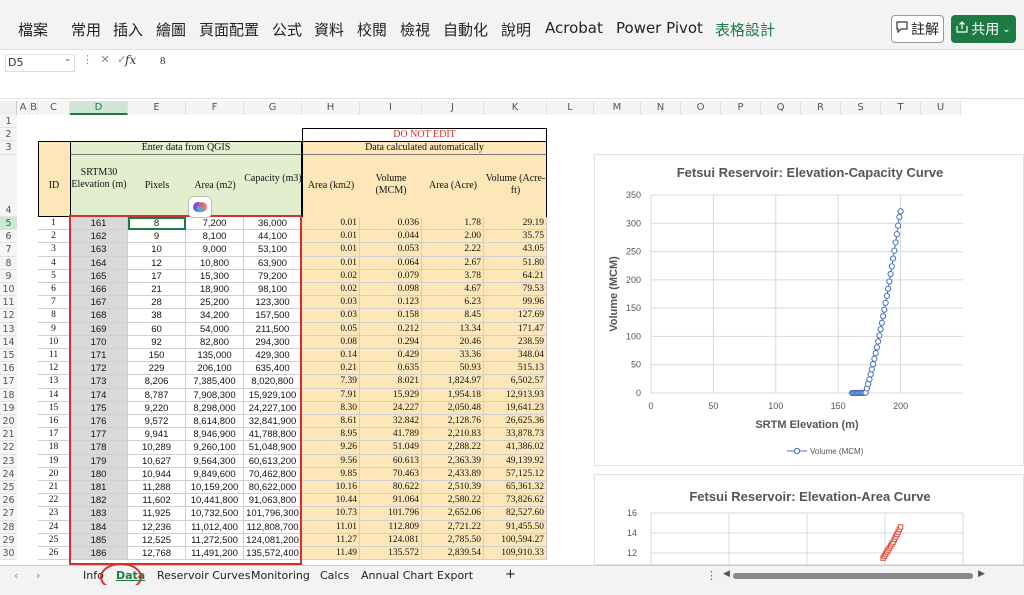 The height and width of the screenshot is (595, 1024). What do you see at coordinates (453, 108) in the screenshot?
I see `column-header-j: J` at bounding box center [453, 108].